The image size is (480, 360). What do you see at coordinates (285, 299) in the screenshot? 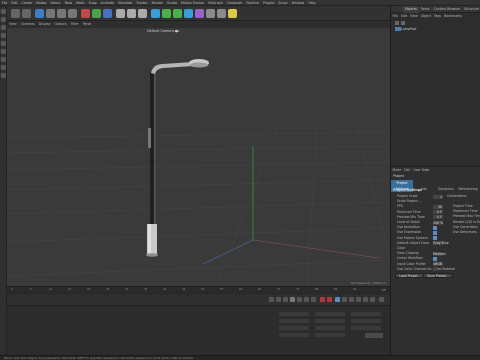
I see `previous-frame-icon` at bounding box center [285, 299].